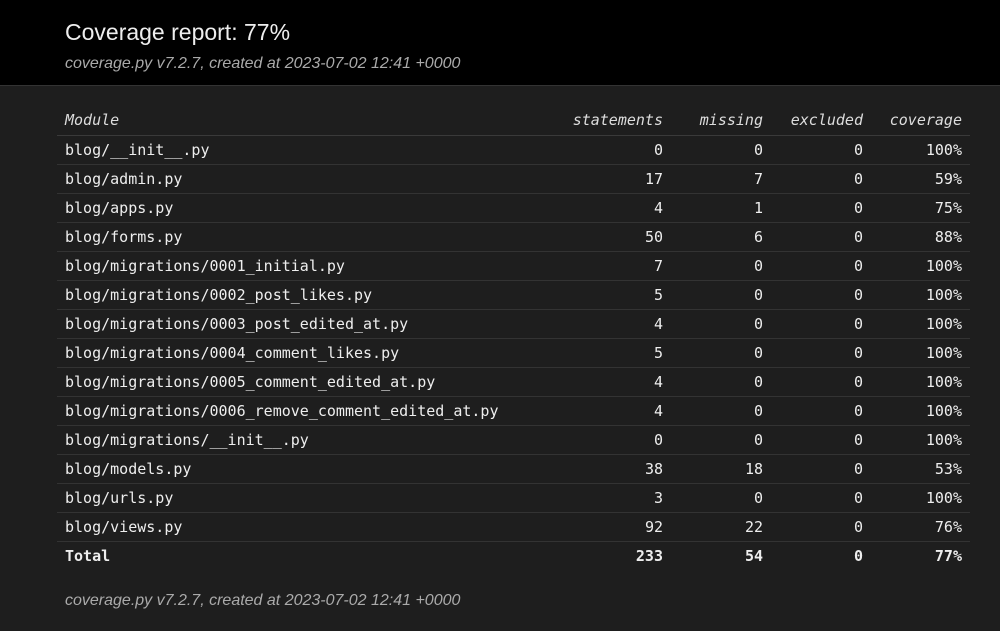 The image size is (1000, 631). Describe the element at coordinates (609, 498) in the screenshot. I see `statements-cell: 3` at that location.